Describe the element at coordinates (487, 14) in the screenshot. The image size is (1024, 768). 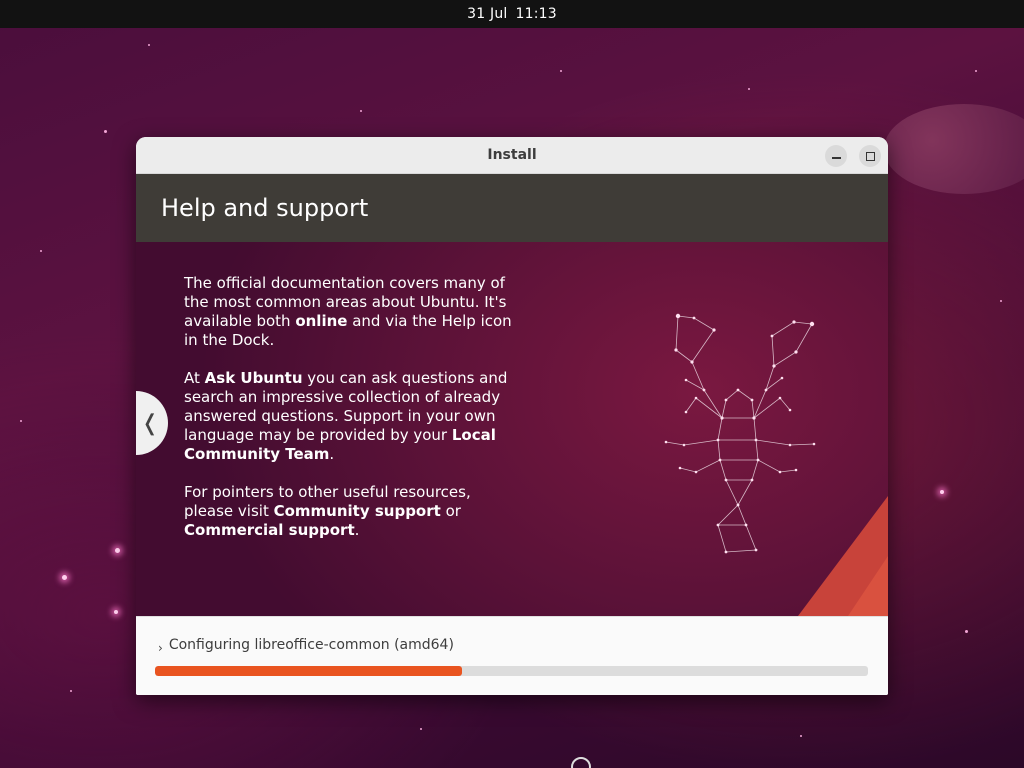
I see `clock-date: 31 Jul` at that location.